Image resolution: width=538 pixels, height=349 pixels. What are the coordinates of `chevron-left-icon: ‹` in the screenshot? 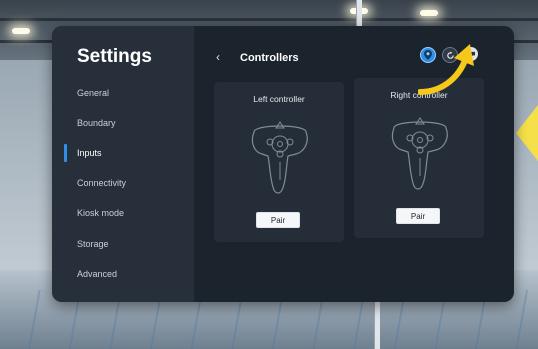 It's located at (218, 57).